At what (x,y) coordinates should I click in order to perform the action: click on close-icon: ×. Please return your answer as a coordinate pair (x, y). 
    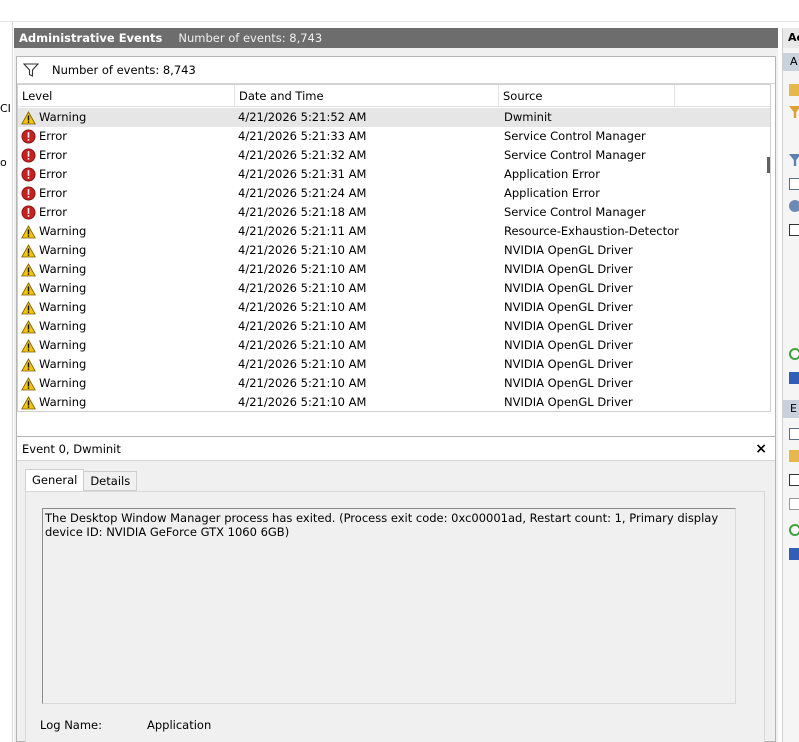
    Looking at the image, I should click on (761, 449).